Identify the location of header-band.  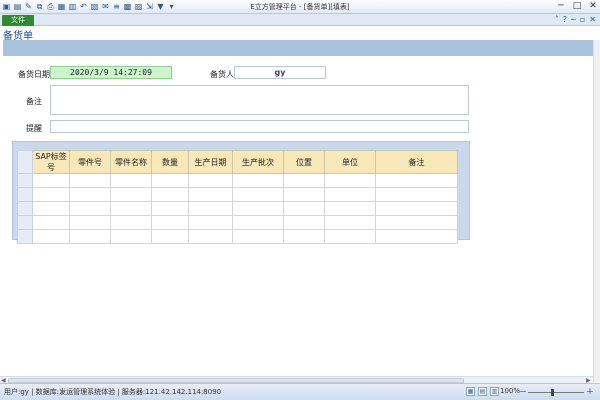
(298, 48).